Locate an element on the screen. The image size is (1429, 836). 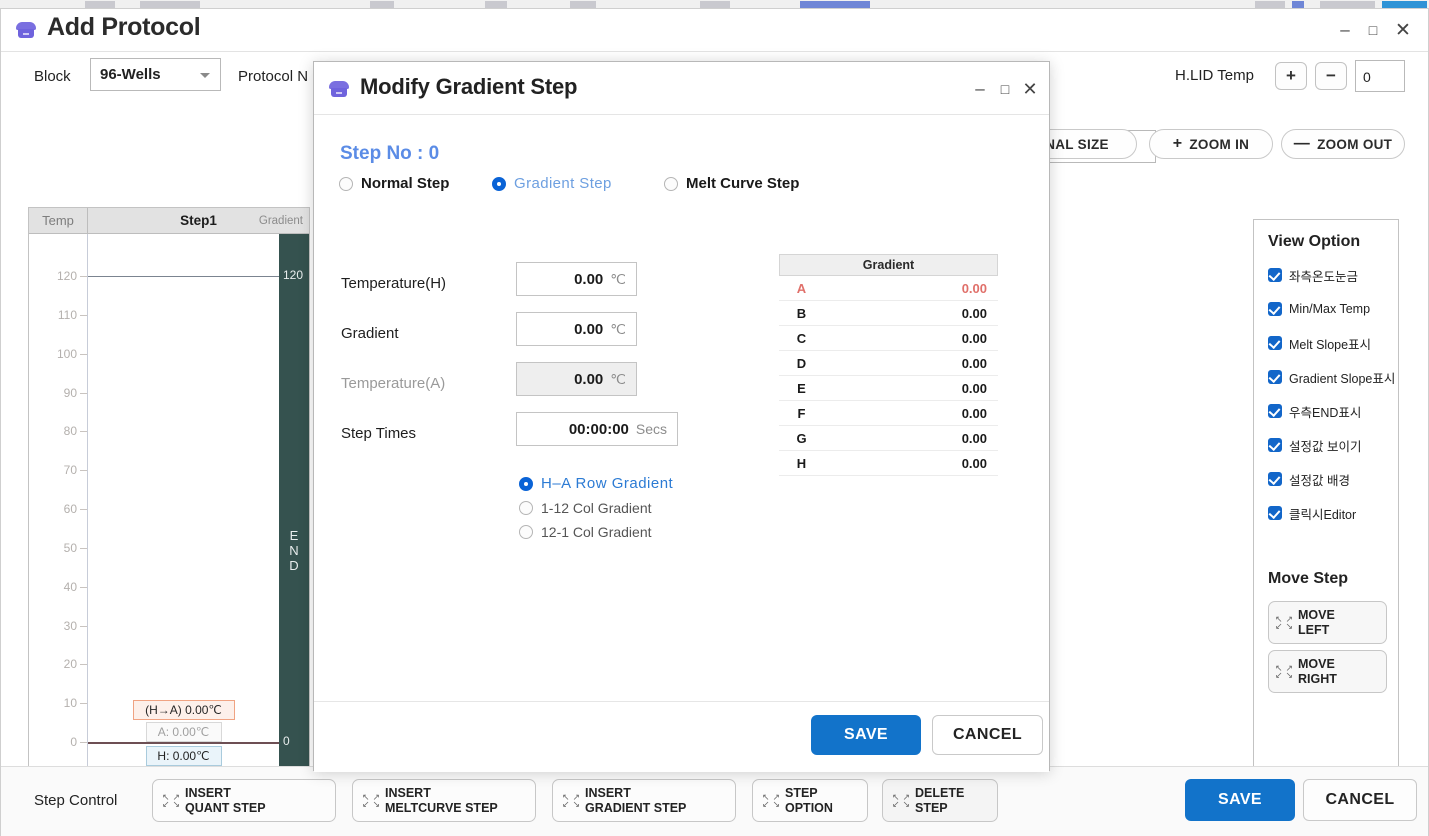
table-row: A 0.00 is located at coordinates (888, 288).